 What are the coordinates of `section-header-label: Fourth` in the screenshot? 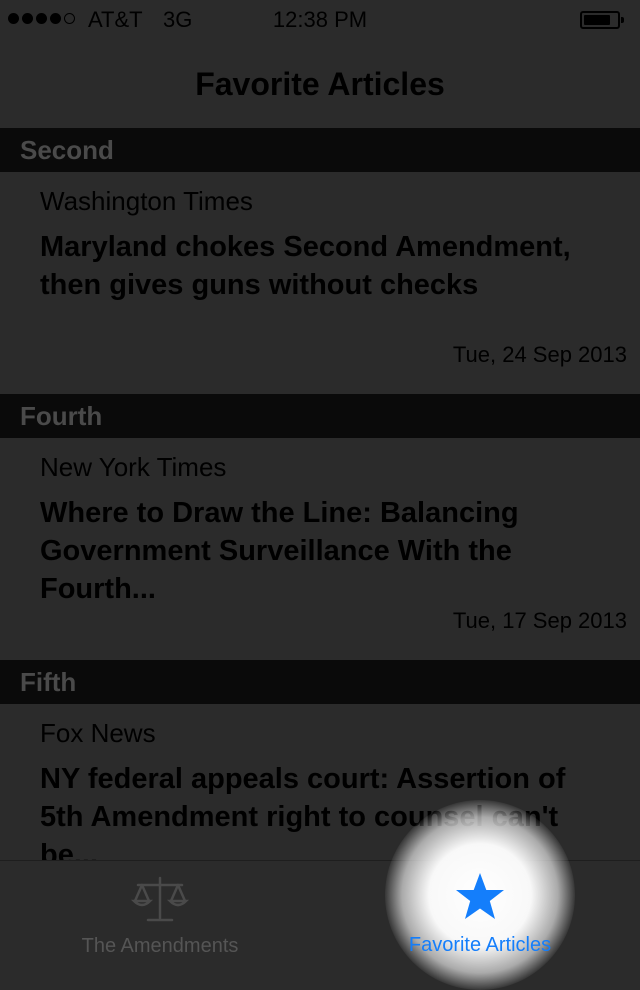 It's located at (61, 416).